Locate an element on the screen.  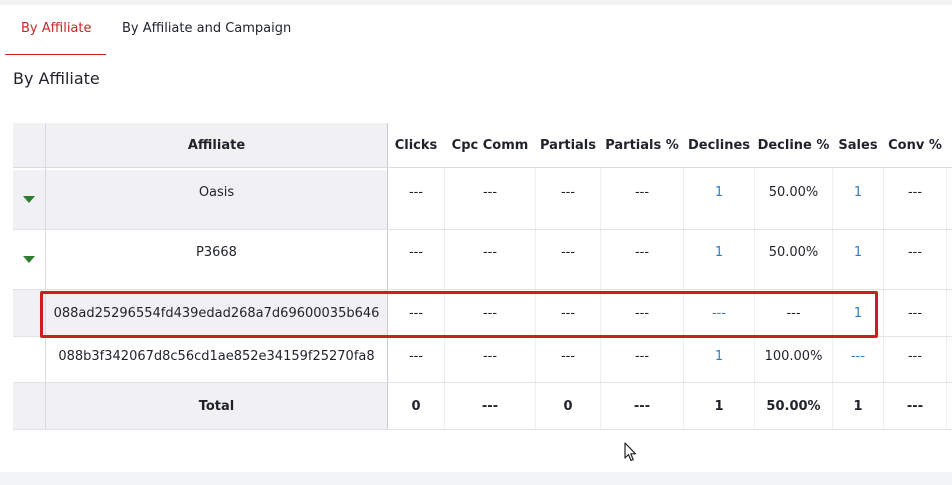
tab-by-affiliate-and-campaign: By Affiliate and Campaign is located at coordinates (206, 30).